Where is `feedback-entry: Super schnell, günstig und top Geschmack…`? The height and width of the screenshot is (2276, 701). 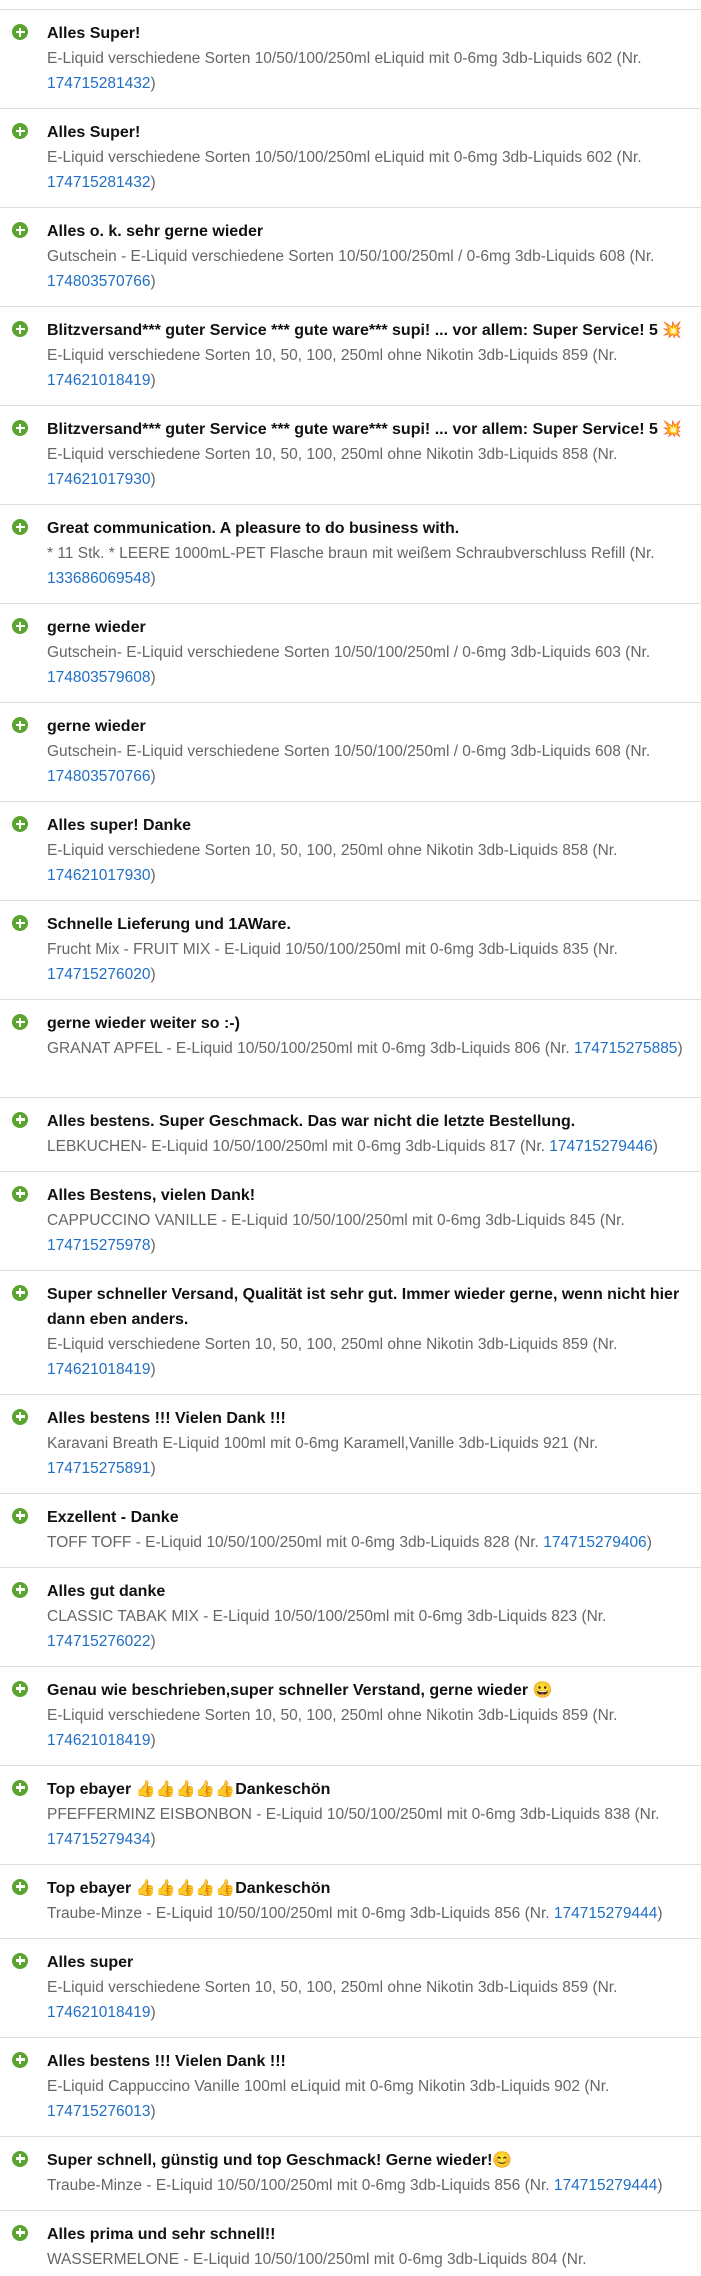 feedback-entry: Super schnell, günstig und top Geschmack… is located at coordinates (350, 2174).